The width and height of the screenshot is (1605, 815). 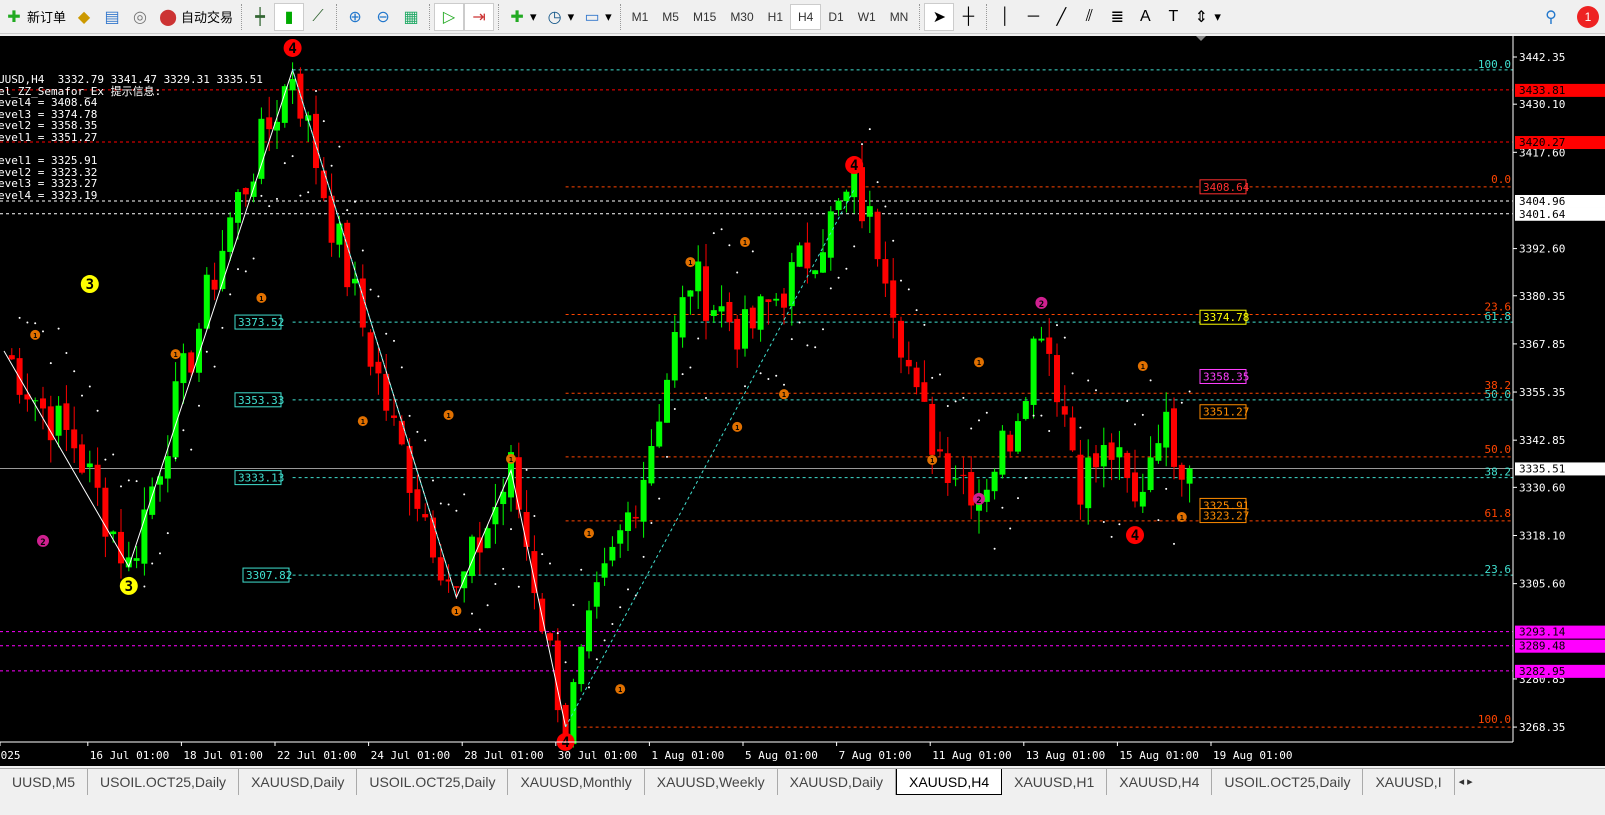 I want to click on arrows-button: ⇕ ▾, so click(x=1206, y=17).